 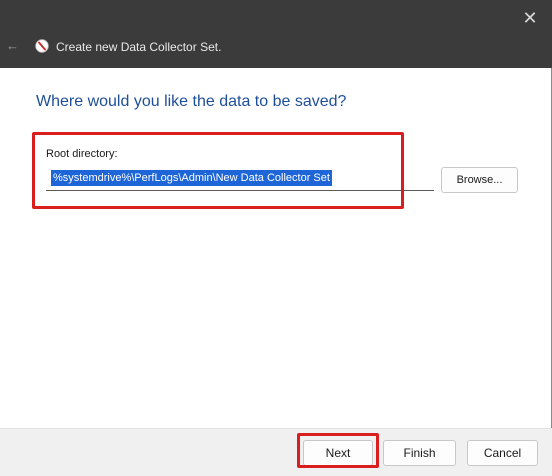 I want to click on annotation-highlight-next, so click(x=338, y=450).